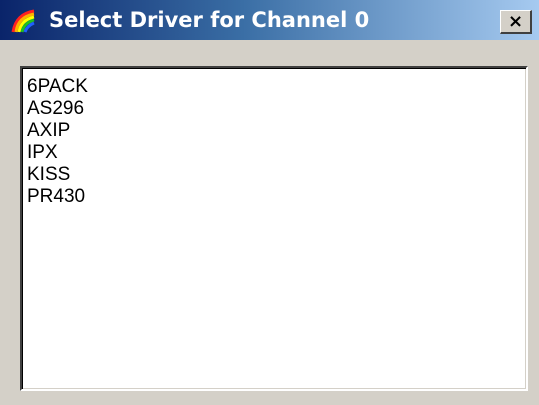 This screenshot has height=405, width=539. What do you see at coordinates (276, 131) in the screenshot?
I see `list-item-axip: AXIP` at bounding box center [276, 131].